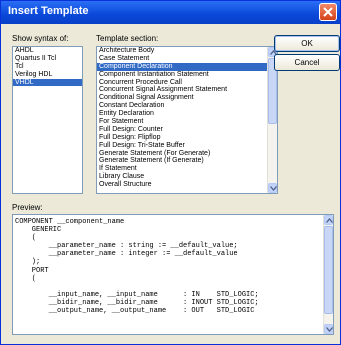 The image size is (341, 345). What do you see at coordinates (47, 82) in the screenshot?
I see `syntax-list-item: VHDL` at bounding box center [47, 82].